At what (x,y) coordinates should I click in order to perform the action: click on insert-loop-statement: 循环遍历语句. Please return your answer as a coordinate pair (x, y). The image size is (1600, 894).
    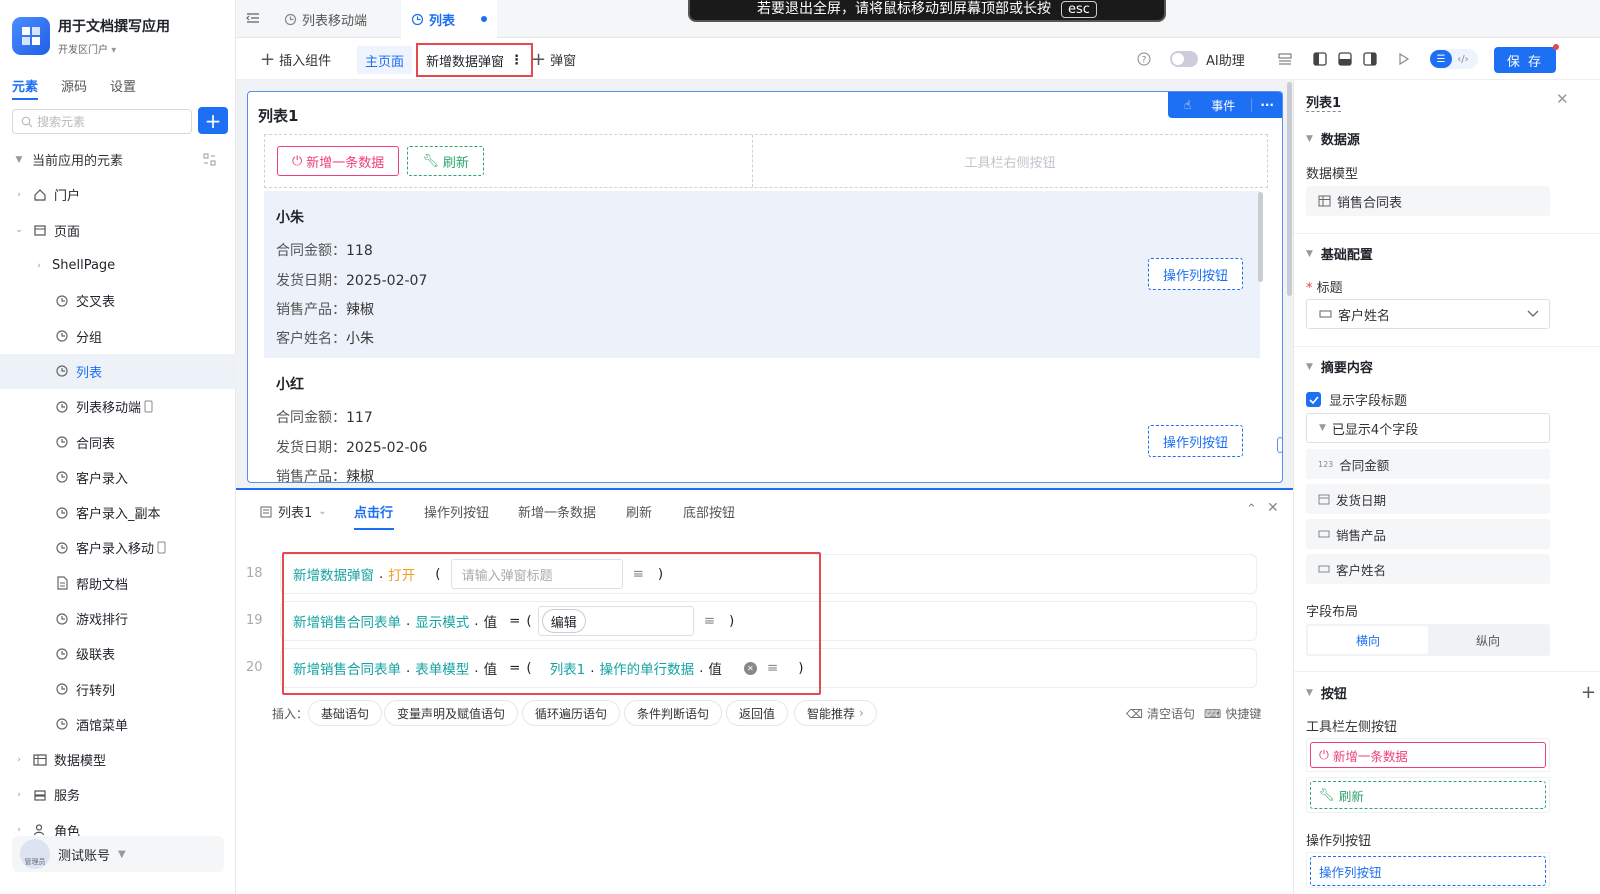
    Looking at the image, I should click on (571, 713).